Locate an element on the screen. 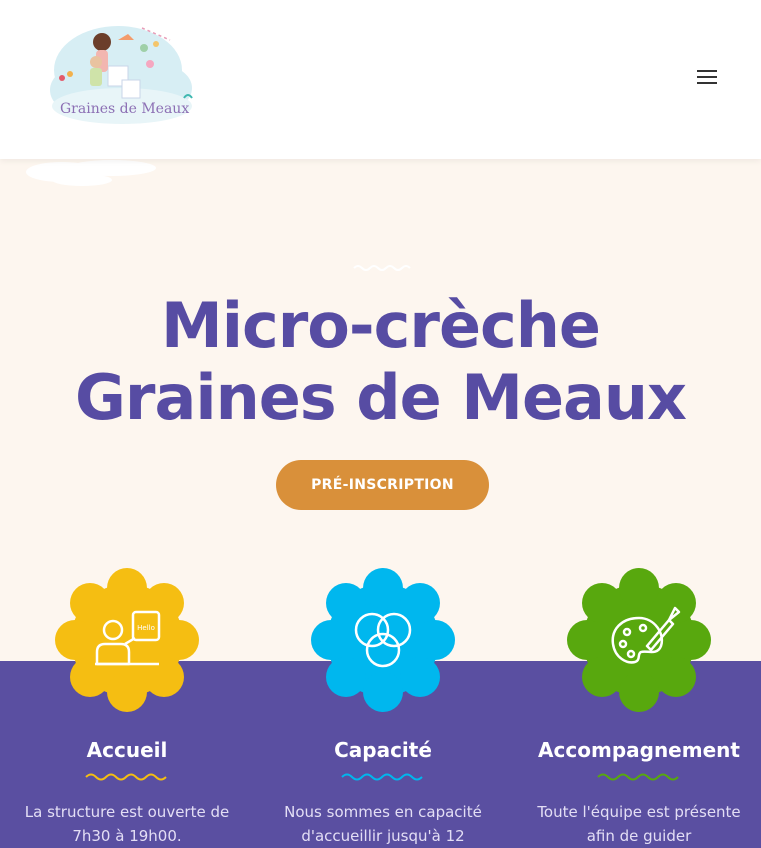 This screenshot has height=848, width=761. hero-title-line2: Graines de Meaux is located at coordinates (381, 397).